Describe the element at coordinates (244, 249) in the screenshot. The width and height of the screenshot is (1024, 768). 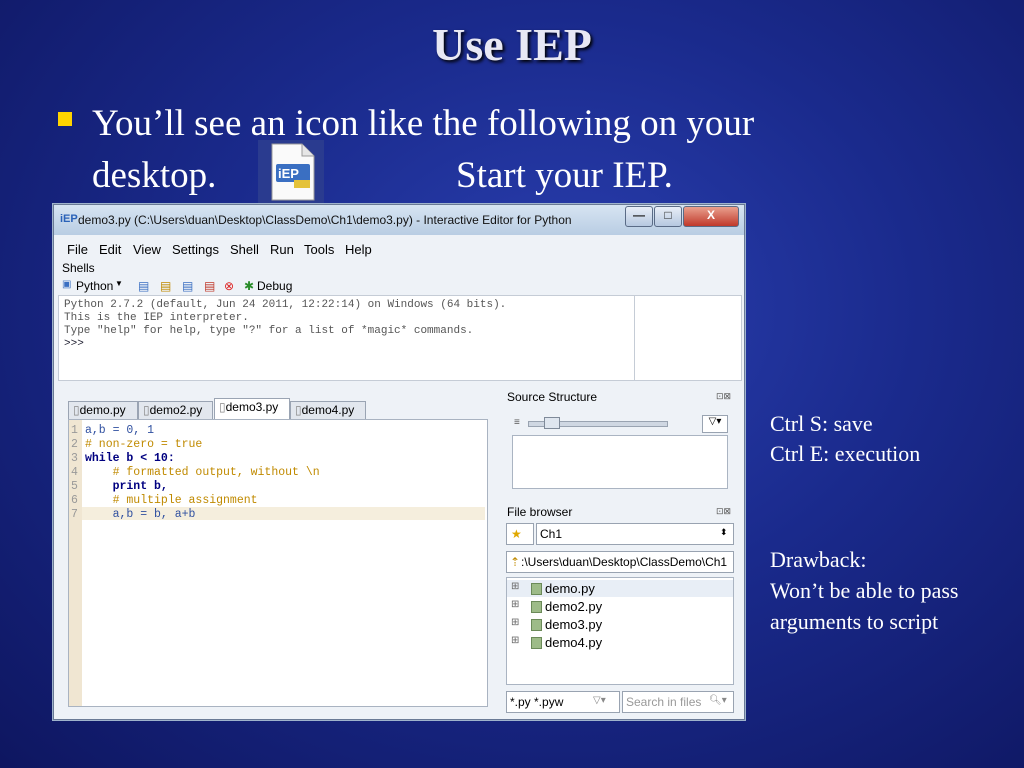
I see `menu-shell: Shell` at that location.